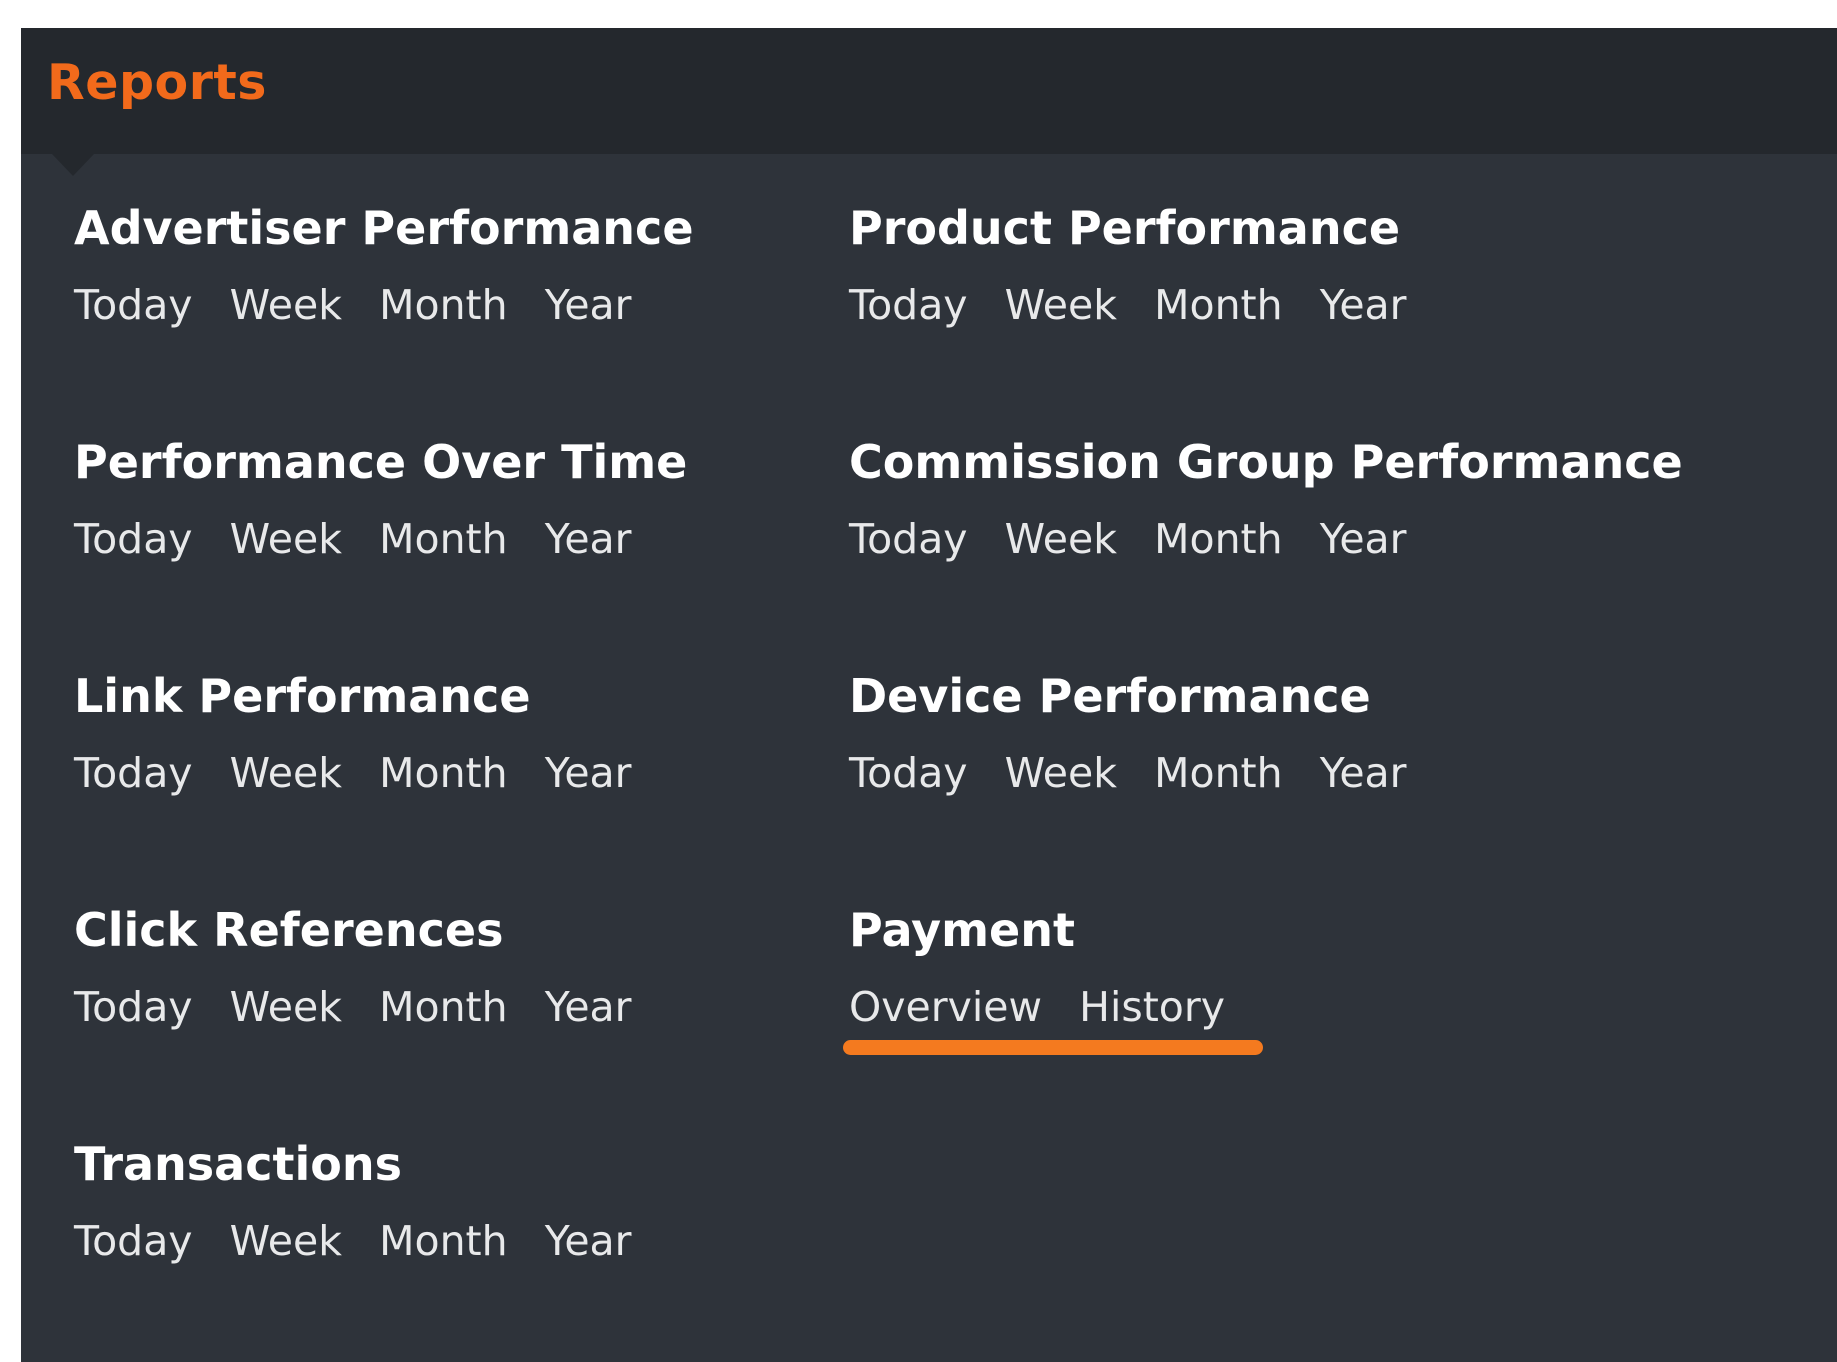 Image resolution: width=1837 pixels, height=1362 pixels. I want to click on link-history: History, so click(1152, 1007).